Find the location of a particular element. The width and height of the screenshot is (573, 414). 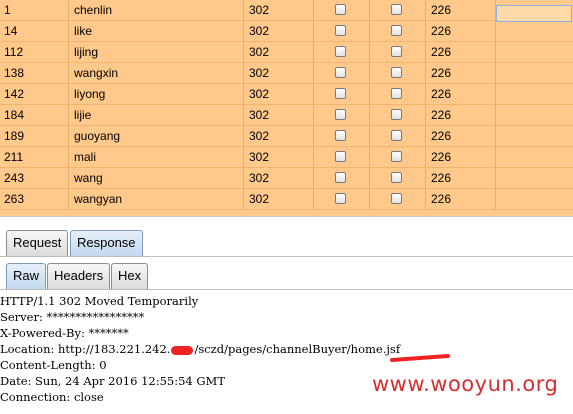

header-connection: Connection: close is located at coordinates (52, 397).